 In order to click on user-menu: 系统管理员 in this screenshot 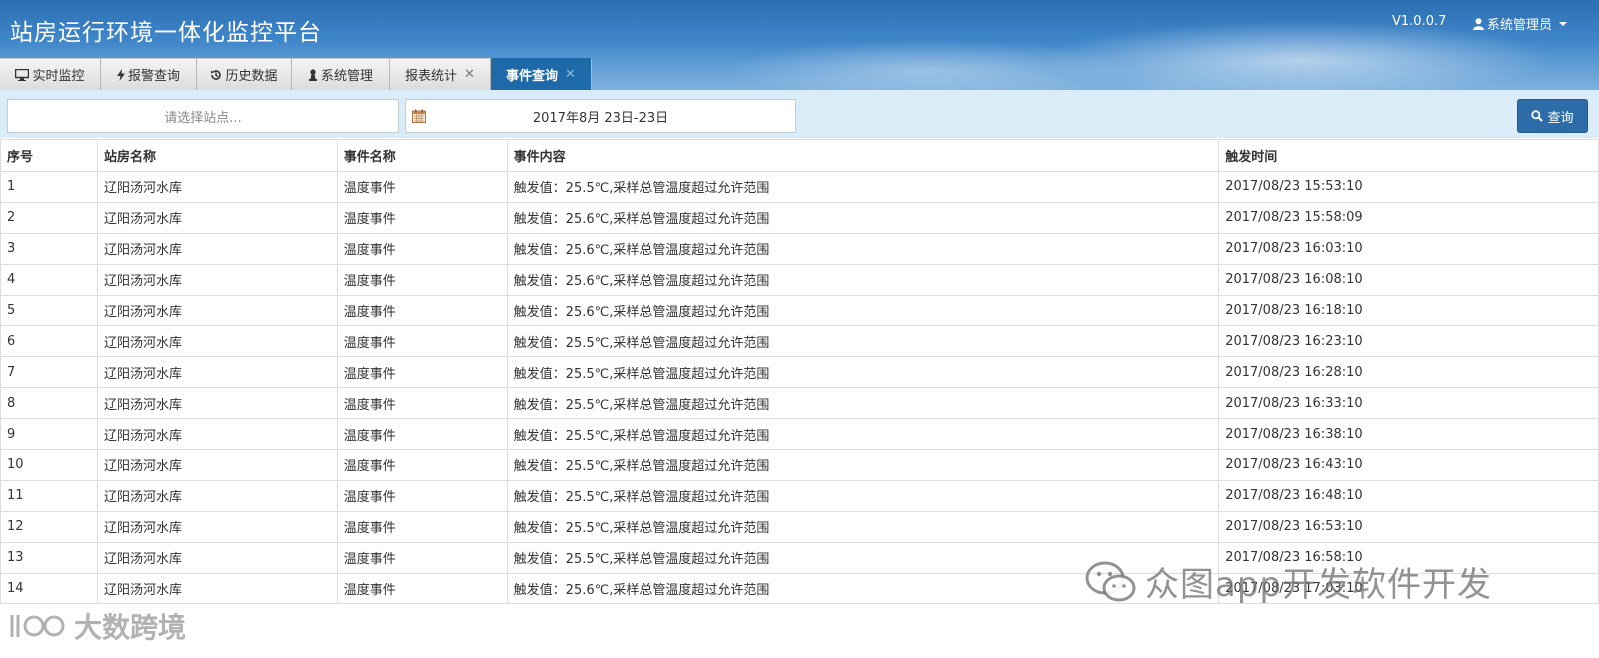, I will do `click(1520, 23)`.